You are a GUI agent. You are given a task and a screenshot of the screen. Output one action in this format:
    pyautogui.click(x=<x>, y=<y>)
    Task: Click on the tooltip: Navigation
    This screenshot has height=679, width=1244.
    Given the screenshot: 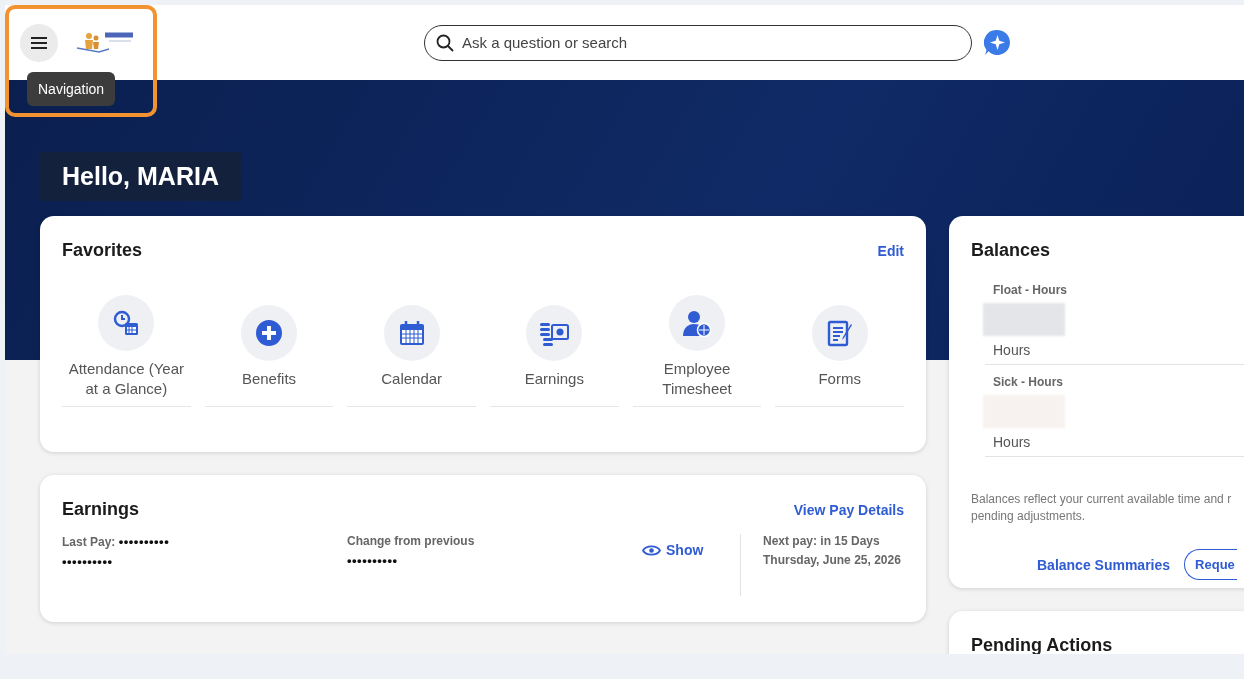 What is the action you would take?
    pyautogui.click(x=71, y=89)
    